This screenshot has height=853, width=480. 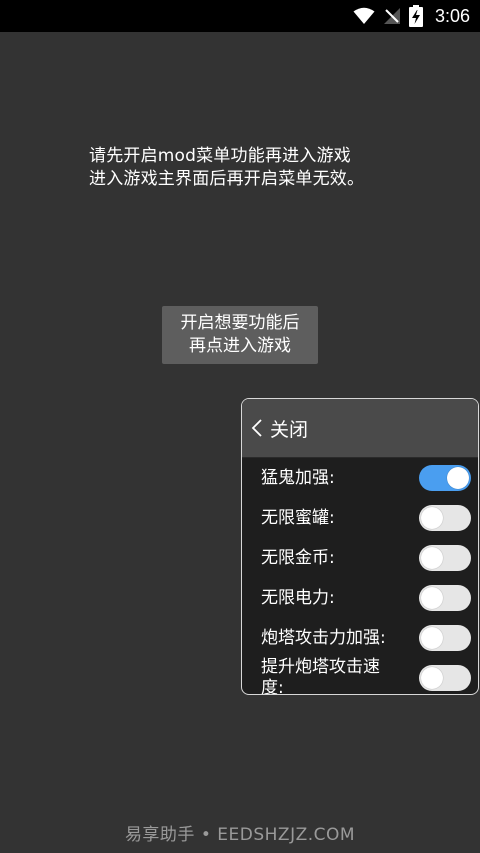 What do you see at coordinates (366, 598) in the screenshot?
I see `option-row-power: 无限电力:` at bounding box center [366, 598].